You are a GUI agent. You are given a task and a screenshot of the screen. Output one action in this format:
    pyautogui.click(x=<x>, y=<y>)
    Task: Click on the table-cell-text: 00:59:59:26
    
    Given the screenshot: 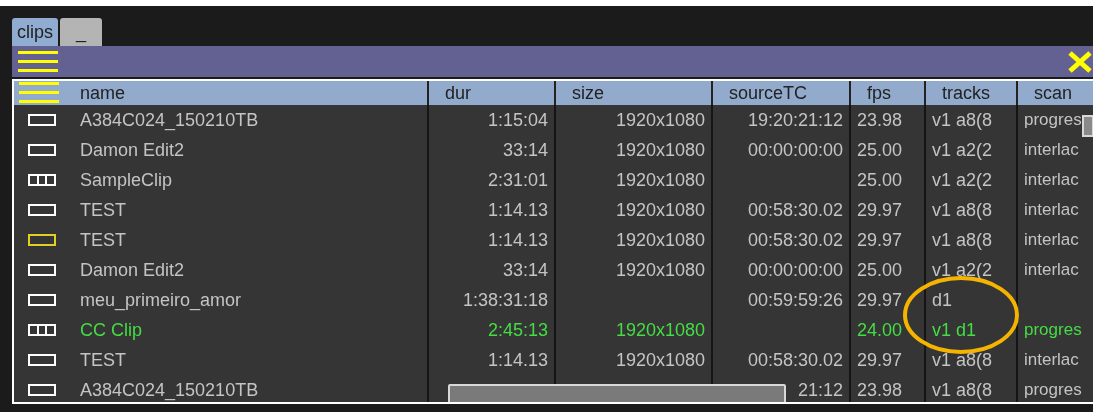 What is the action you would take?
    pyautogui.click(x=795, y=300)
    